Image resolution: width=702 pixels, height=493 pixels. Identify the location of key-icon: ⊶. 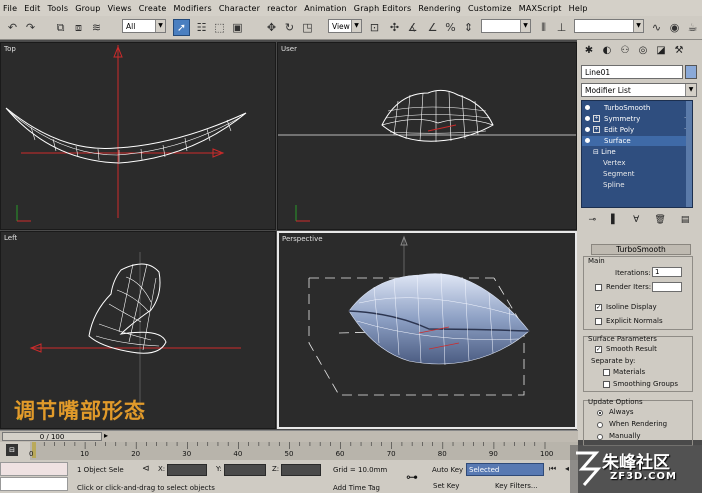
(412, 477).